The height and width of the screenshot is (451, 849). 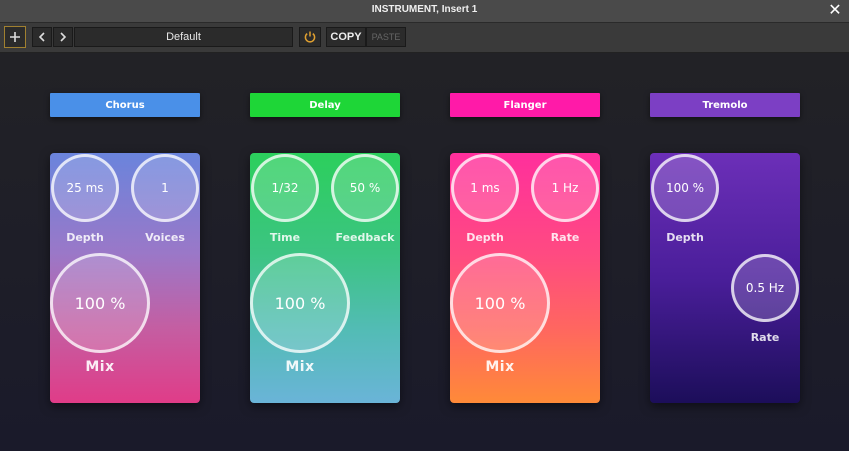 I want to click on flanger-mix-label: Mix, so click(x=500, y=367).